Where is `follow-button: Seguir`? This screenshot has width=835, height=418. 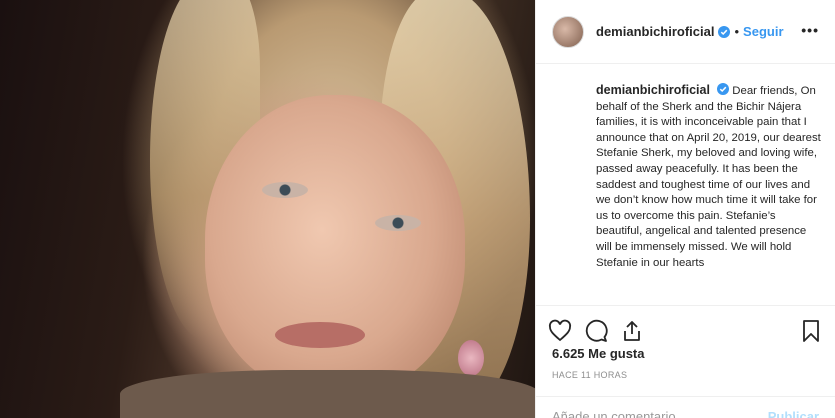 follow-button: Seguir is located at coordinates (763, 31).